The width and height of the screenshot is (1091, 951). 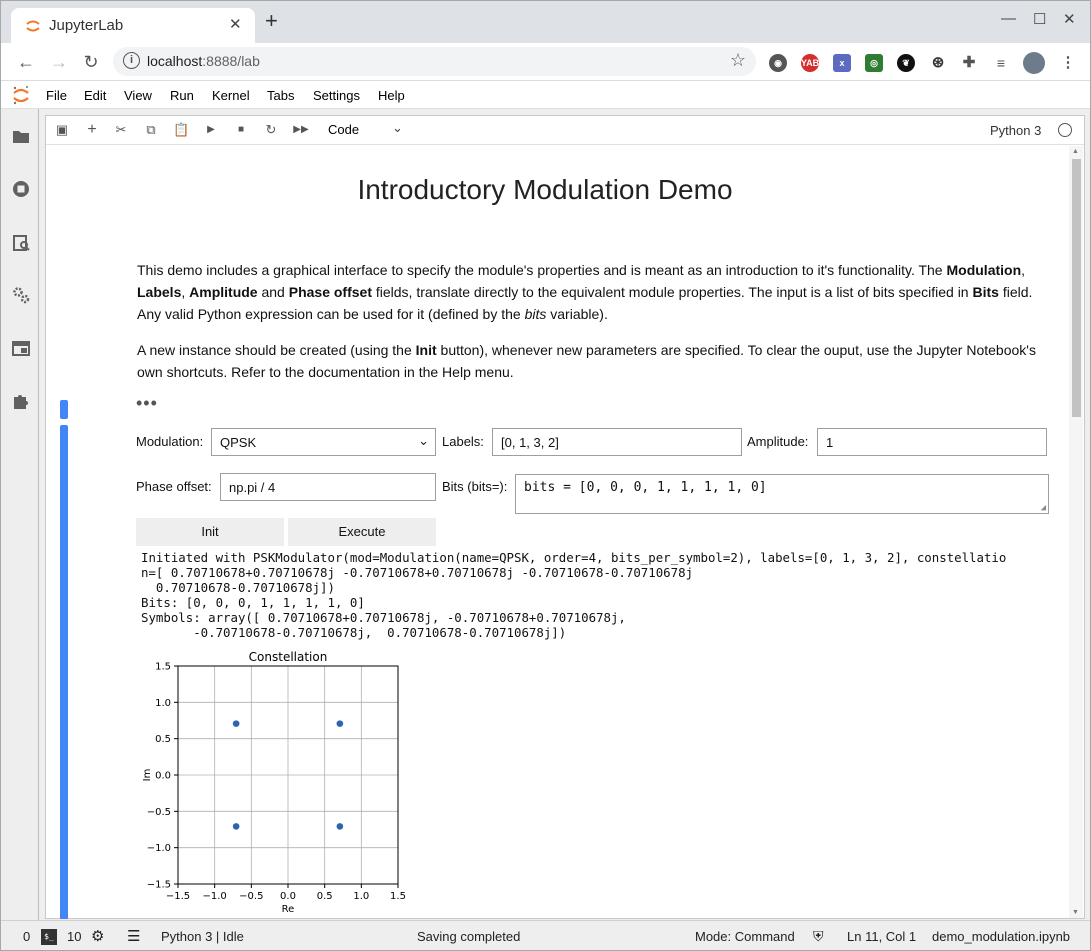 What do you see at coordinates (86, 25) in the screenshot?
I see `tab-title: JupyterLab` at bounding box center [86, 25].